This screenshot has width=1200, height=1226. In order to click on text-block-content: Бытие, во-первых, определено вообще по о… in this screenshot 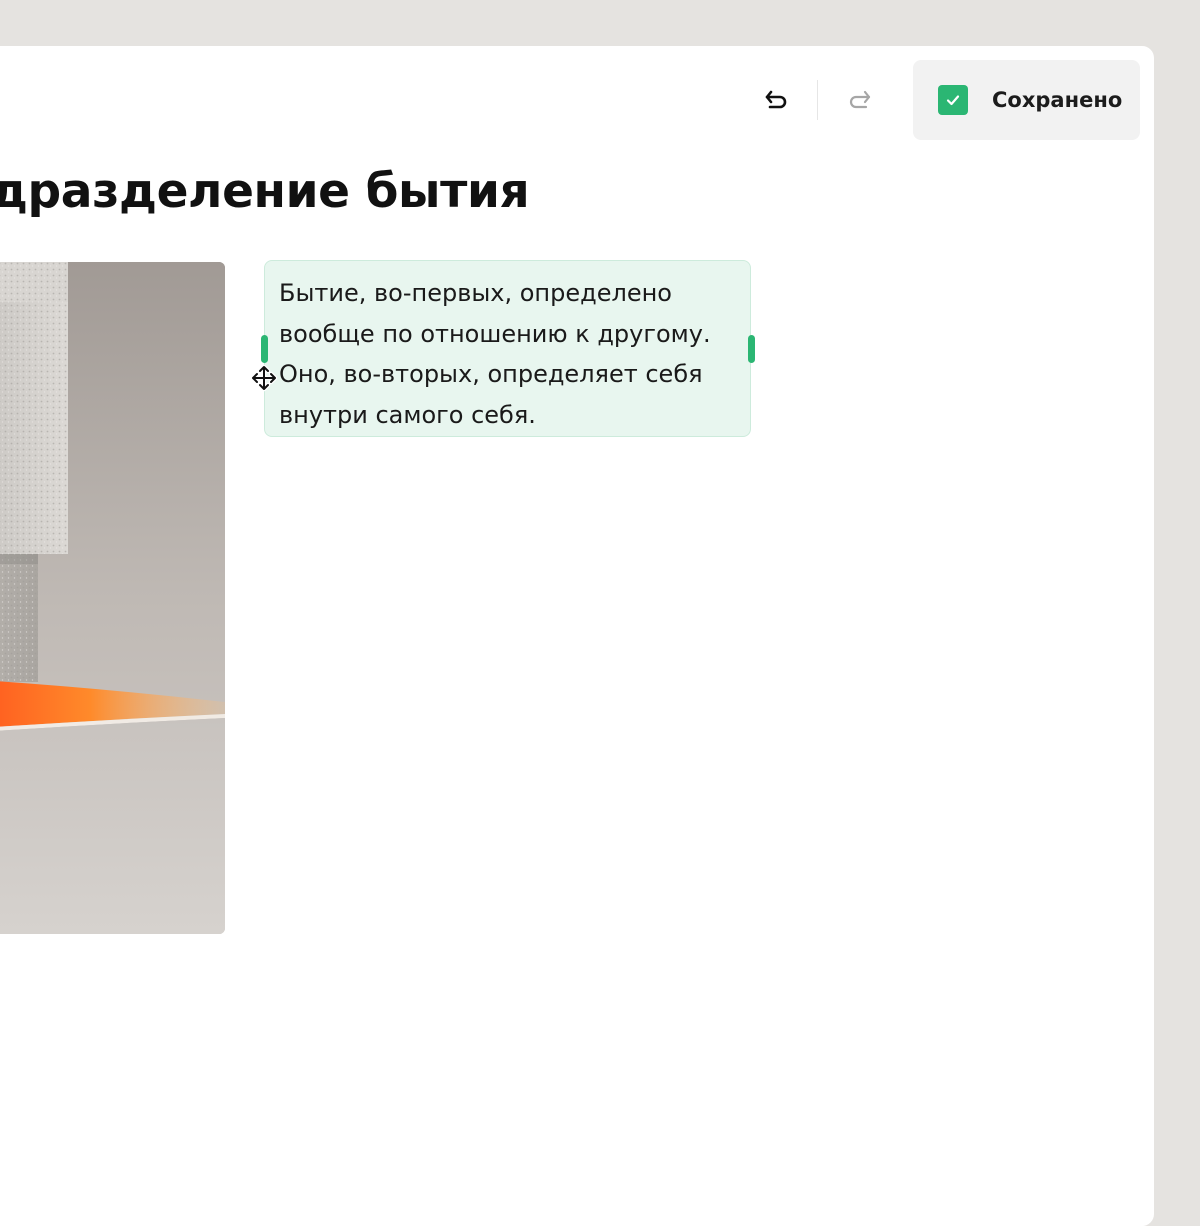, I will do `click(507, 354)`.